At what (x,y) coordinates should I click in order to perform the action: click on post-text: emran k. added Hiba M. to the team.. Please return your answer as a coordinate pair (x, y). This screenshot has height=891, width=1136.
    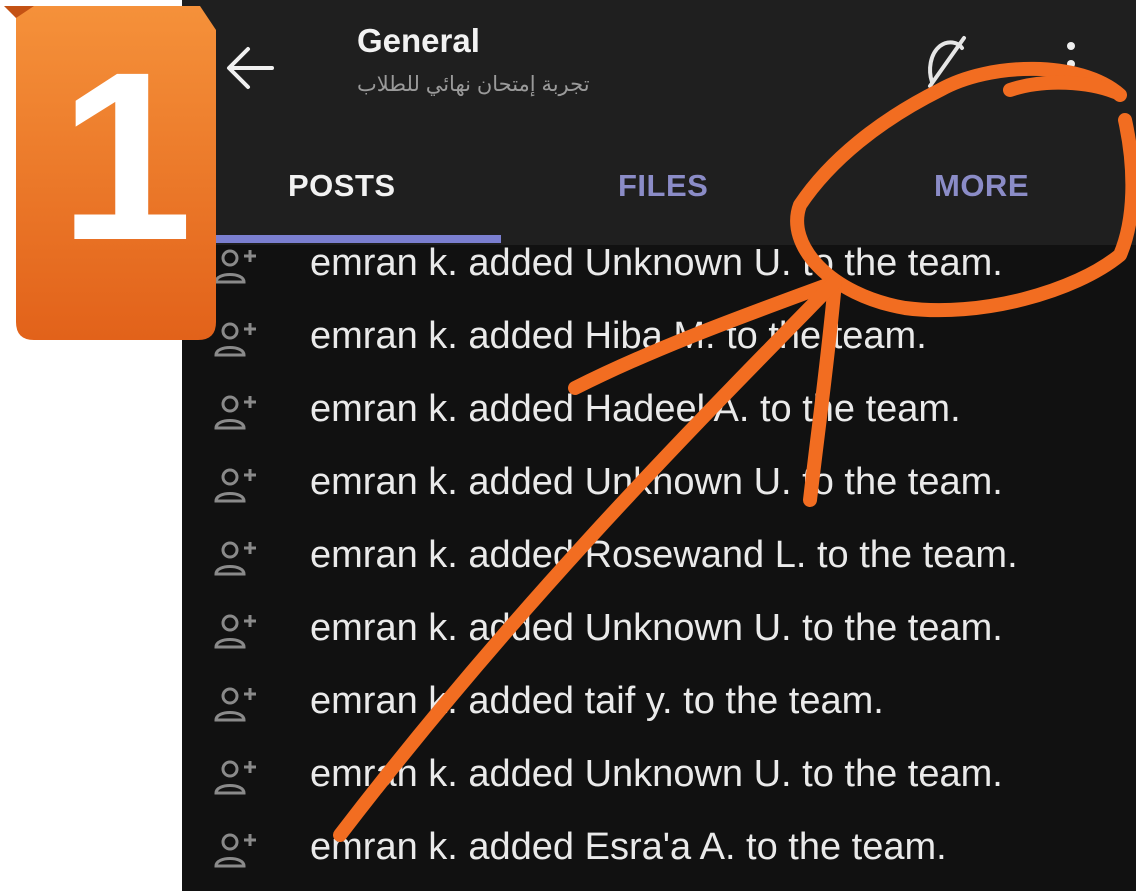
    Looking at the image, I should click on (618, 336).